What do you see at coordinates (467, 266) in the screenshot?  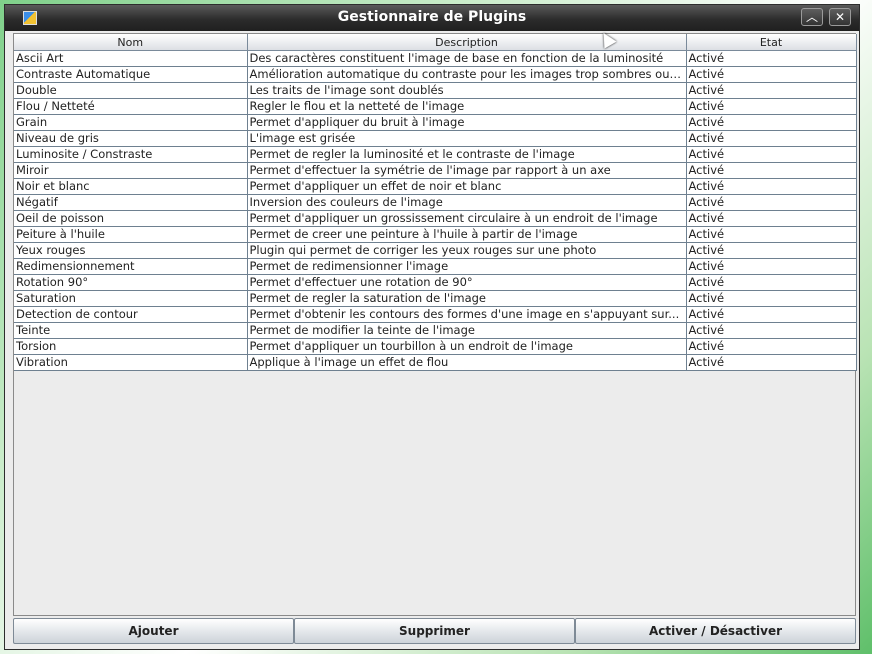 I see `cell-description: Permet de redimensionner l'image` at bounding box center [467, 266].